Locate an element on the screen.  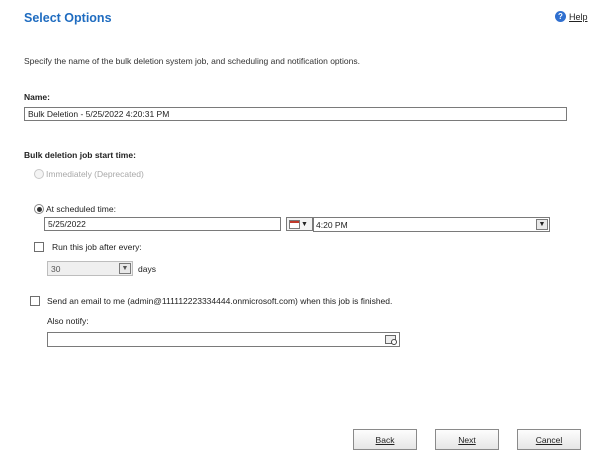
scheduled-option: At scheduled time: is located at coordinates (75, 209).